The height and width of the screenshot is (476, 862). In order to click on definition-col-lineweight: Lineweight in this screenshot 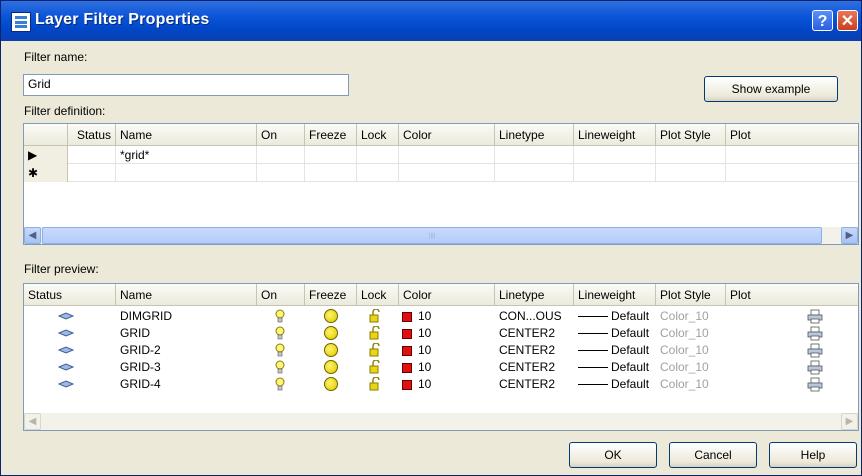, I will do `click(615, 135)`.